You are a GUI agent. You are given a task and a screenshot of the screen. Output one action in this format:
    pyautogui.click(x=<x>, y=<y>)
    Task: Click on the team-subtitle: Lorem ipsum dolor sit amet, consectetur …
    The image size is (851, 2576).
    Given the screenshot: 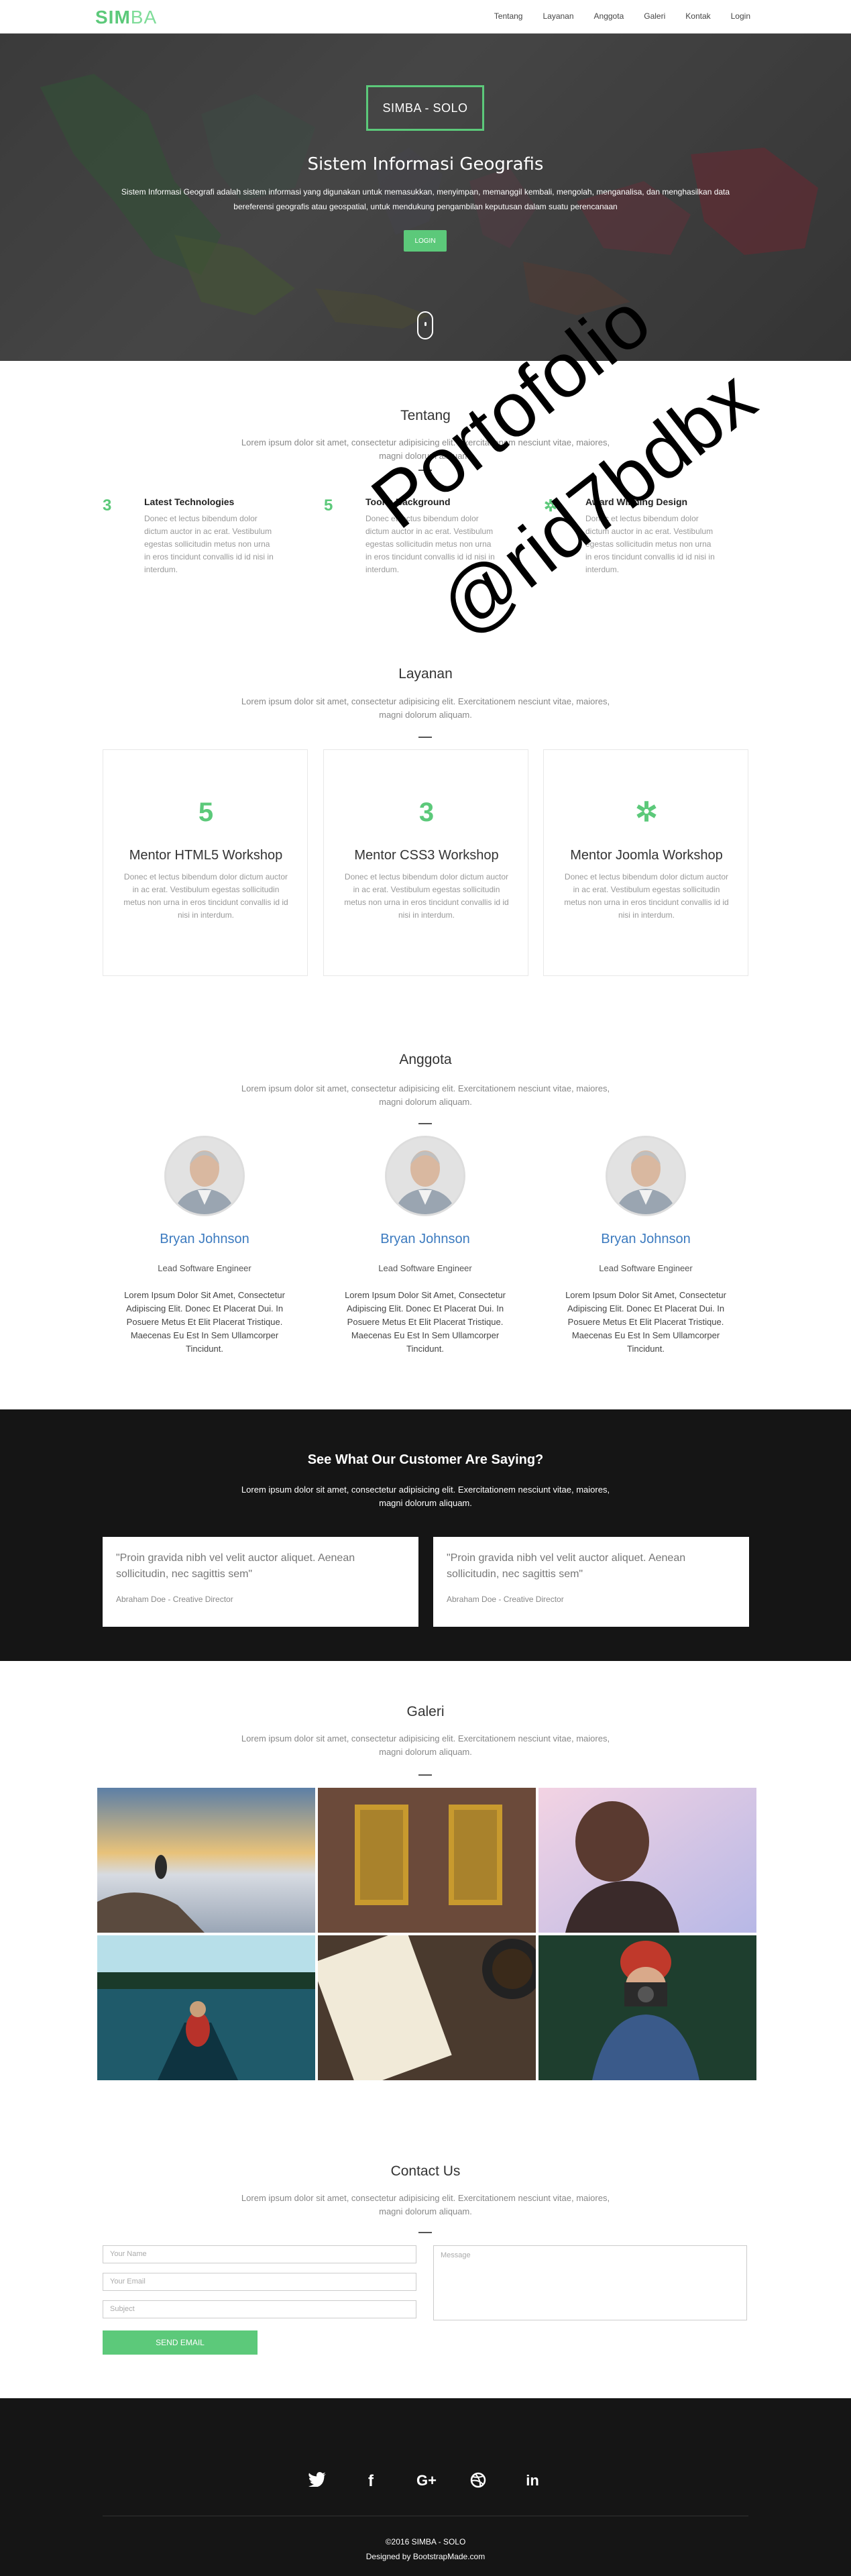 What is the action you would take?
    pyautogui.click(x=425, y=1095)
    